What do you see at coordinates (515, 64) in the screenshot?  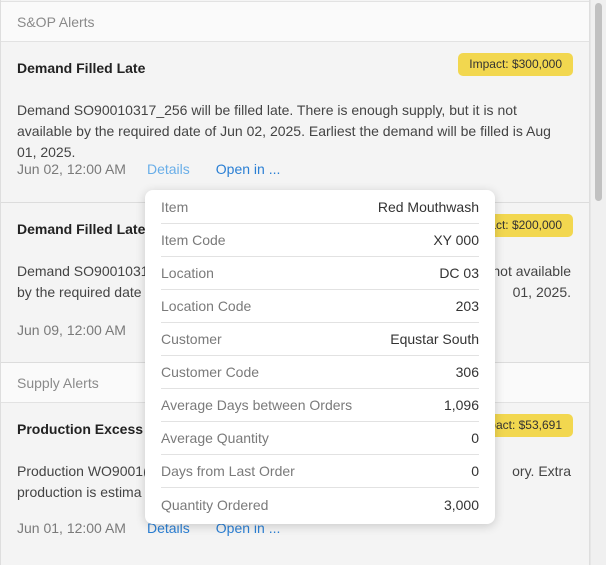 I see `impact-badge: Impact: $300,000` at bounding box center [515, 64].